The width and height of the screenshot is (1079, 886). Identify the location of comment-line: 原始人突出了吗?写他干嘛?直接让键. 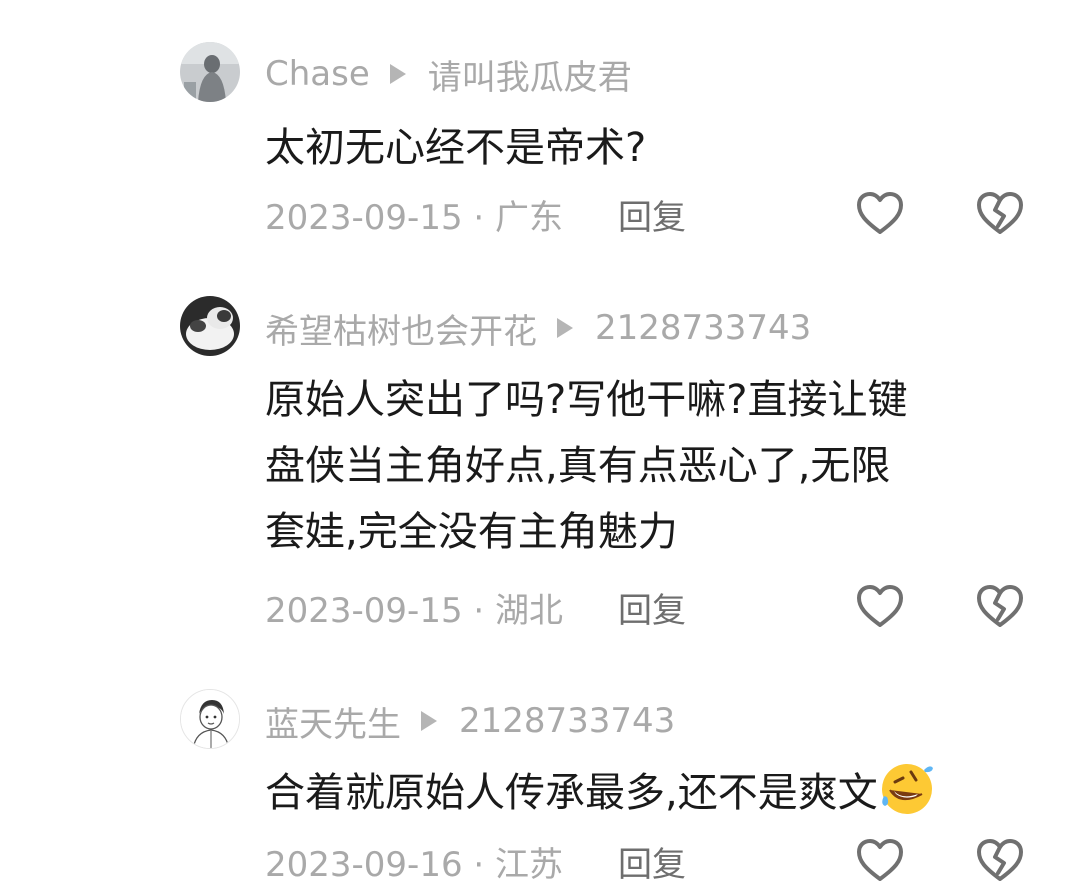
(586, 400).